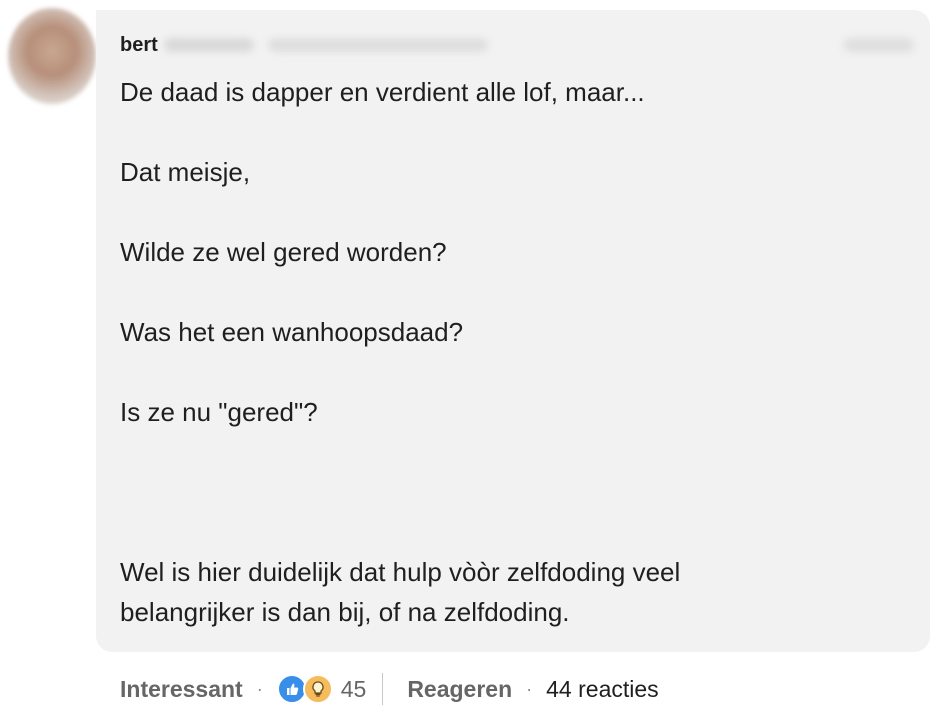  I want to click on react-button: Interessant, so click(181, 689).